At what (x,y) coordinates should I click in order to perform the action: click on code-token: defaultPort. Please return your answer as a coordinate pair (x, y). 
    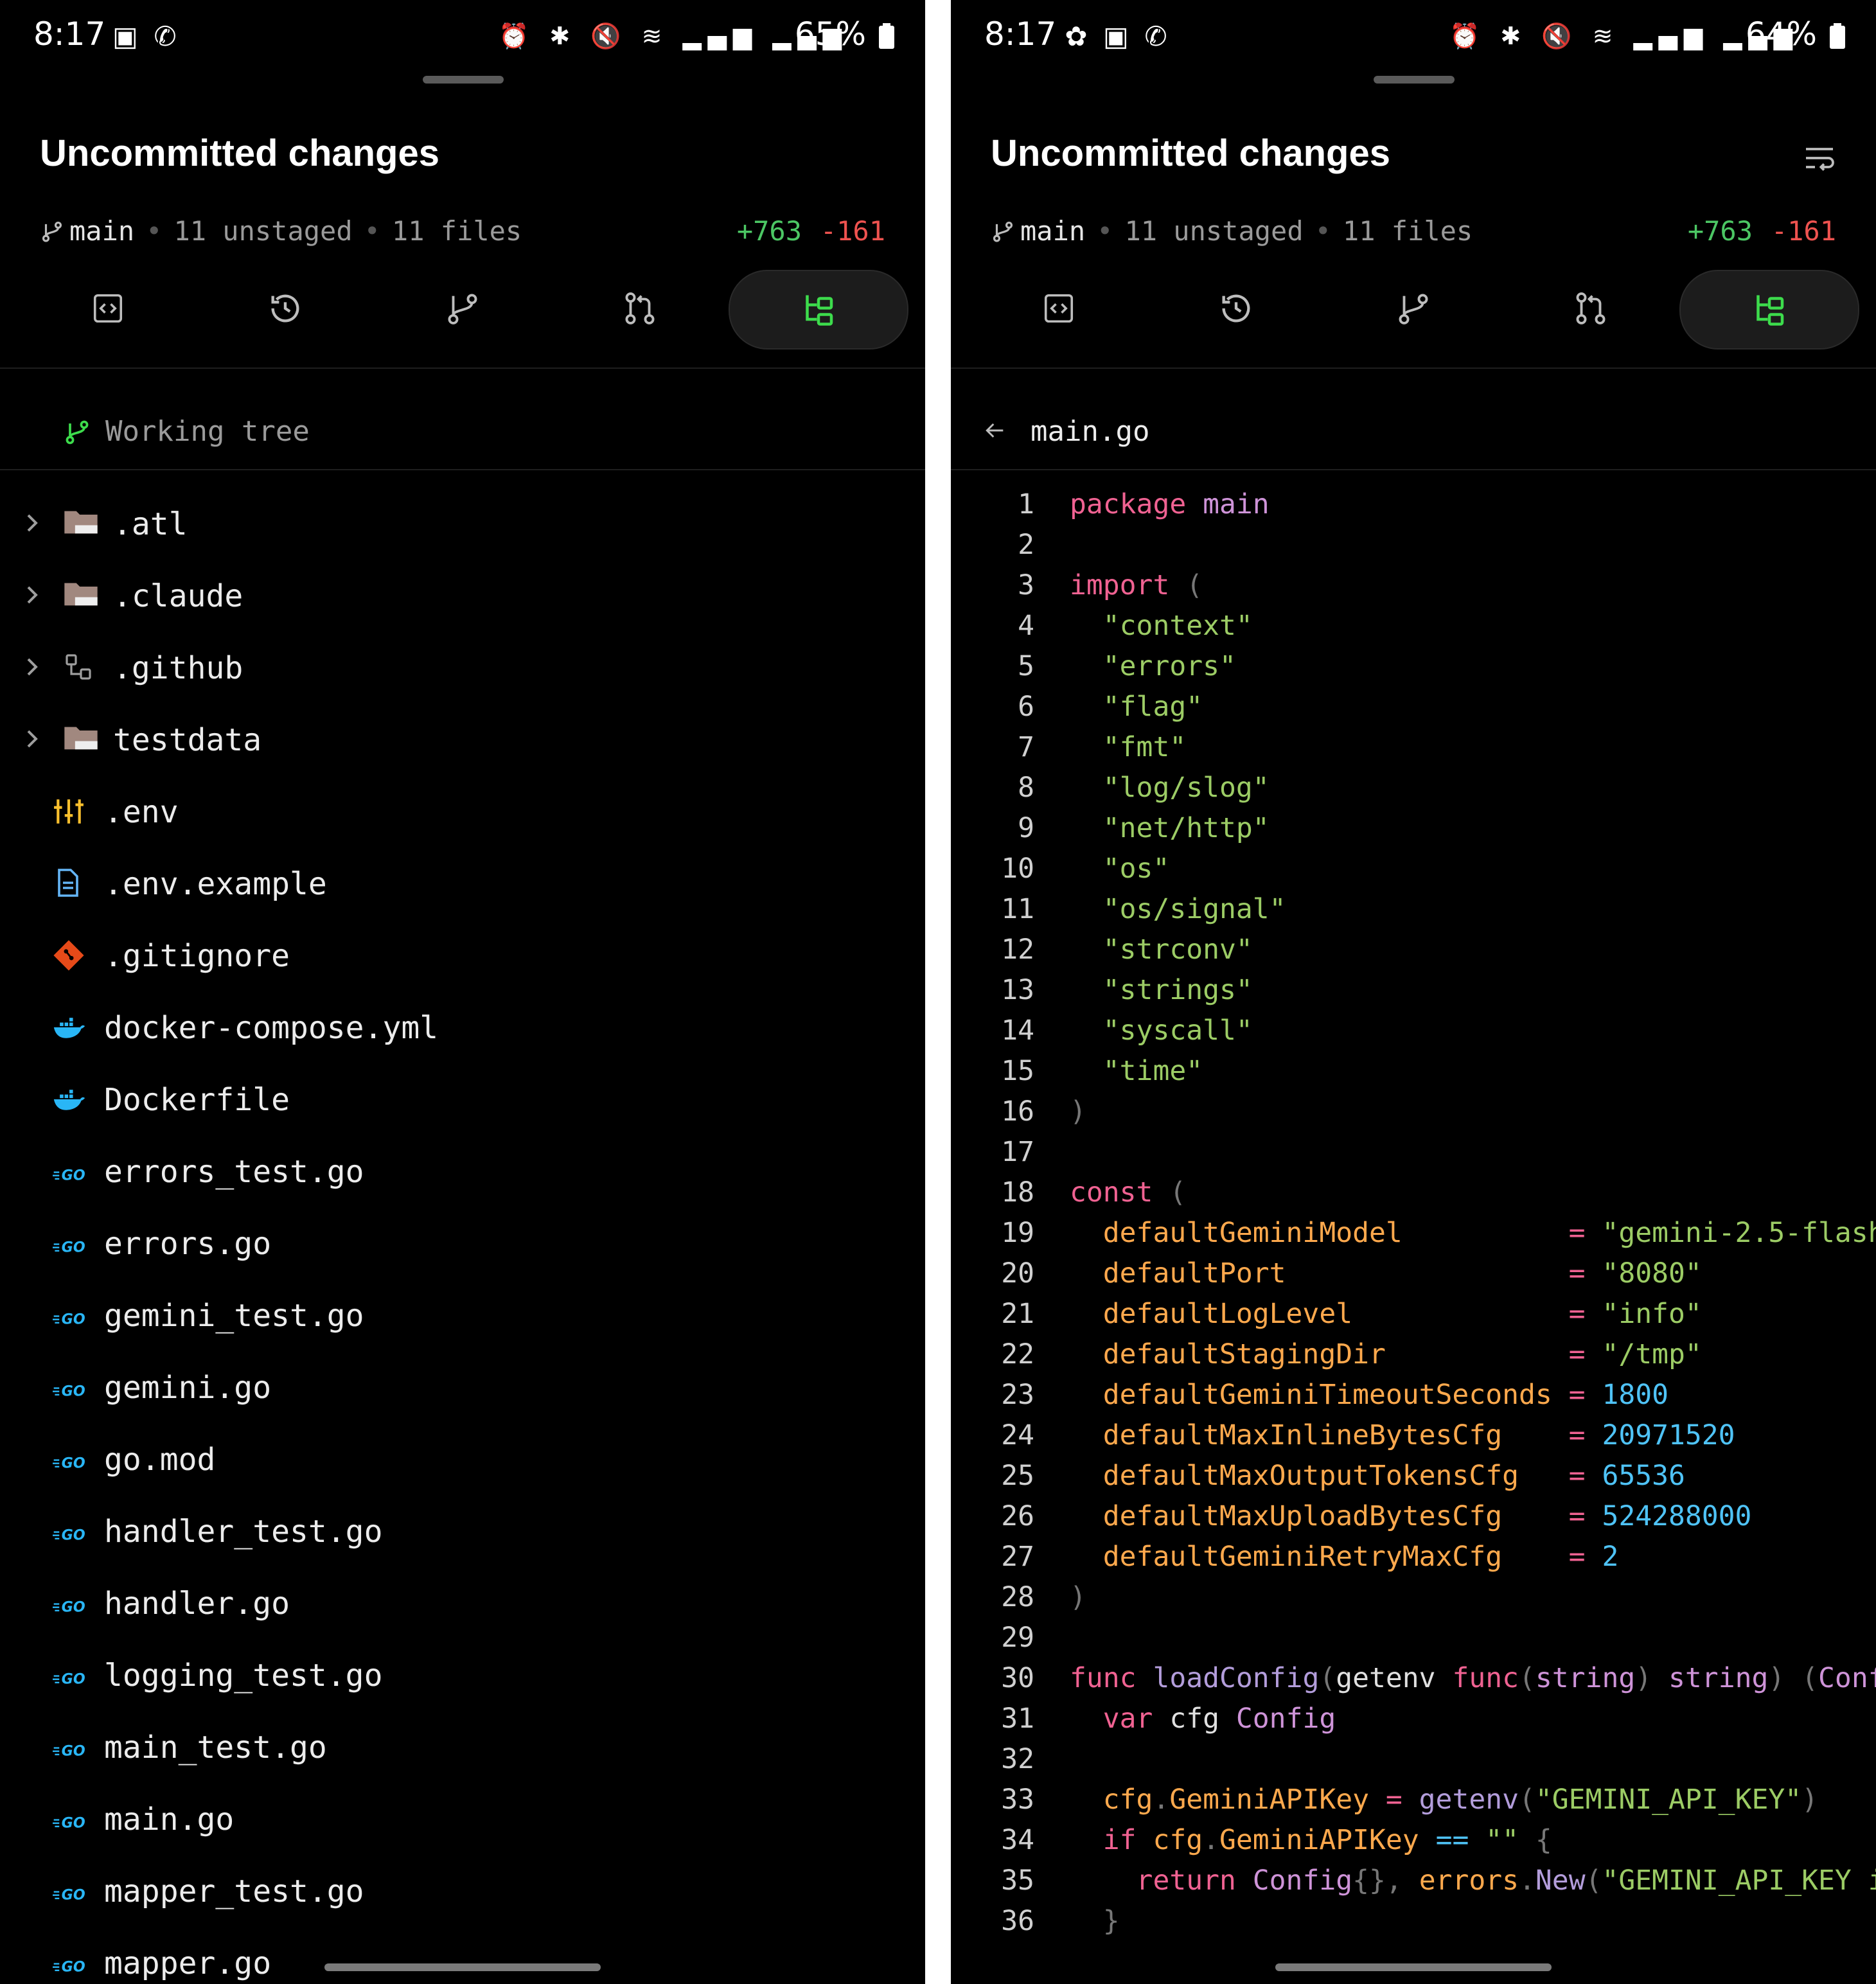
    Looking at the image, I should click on (1319, 1273).